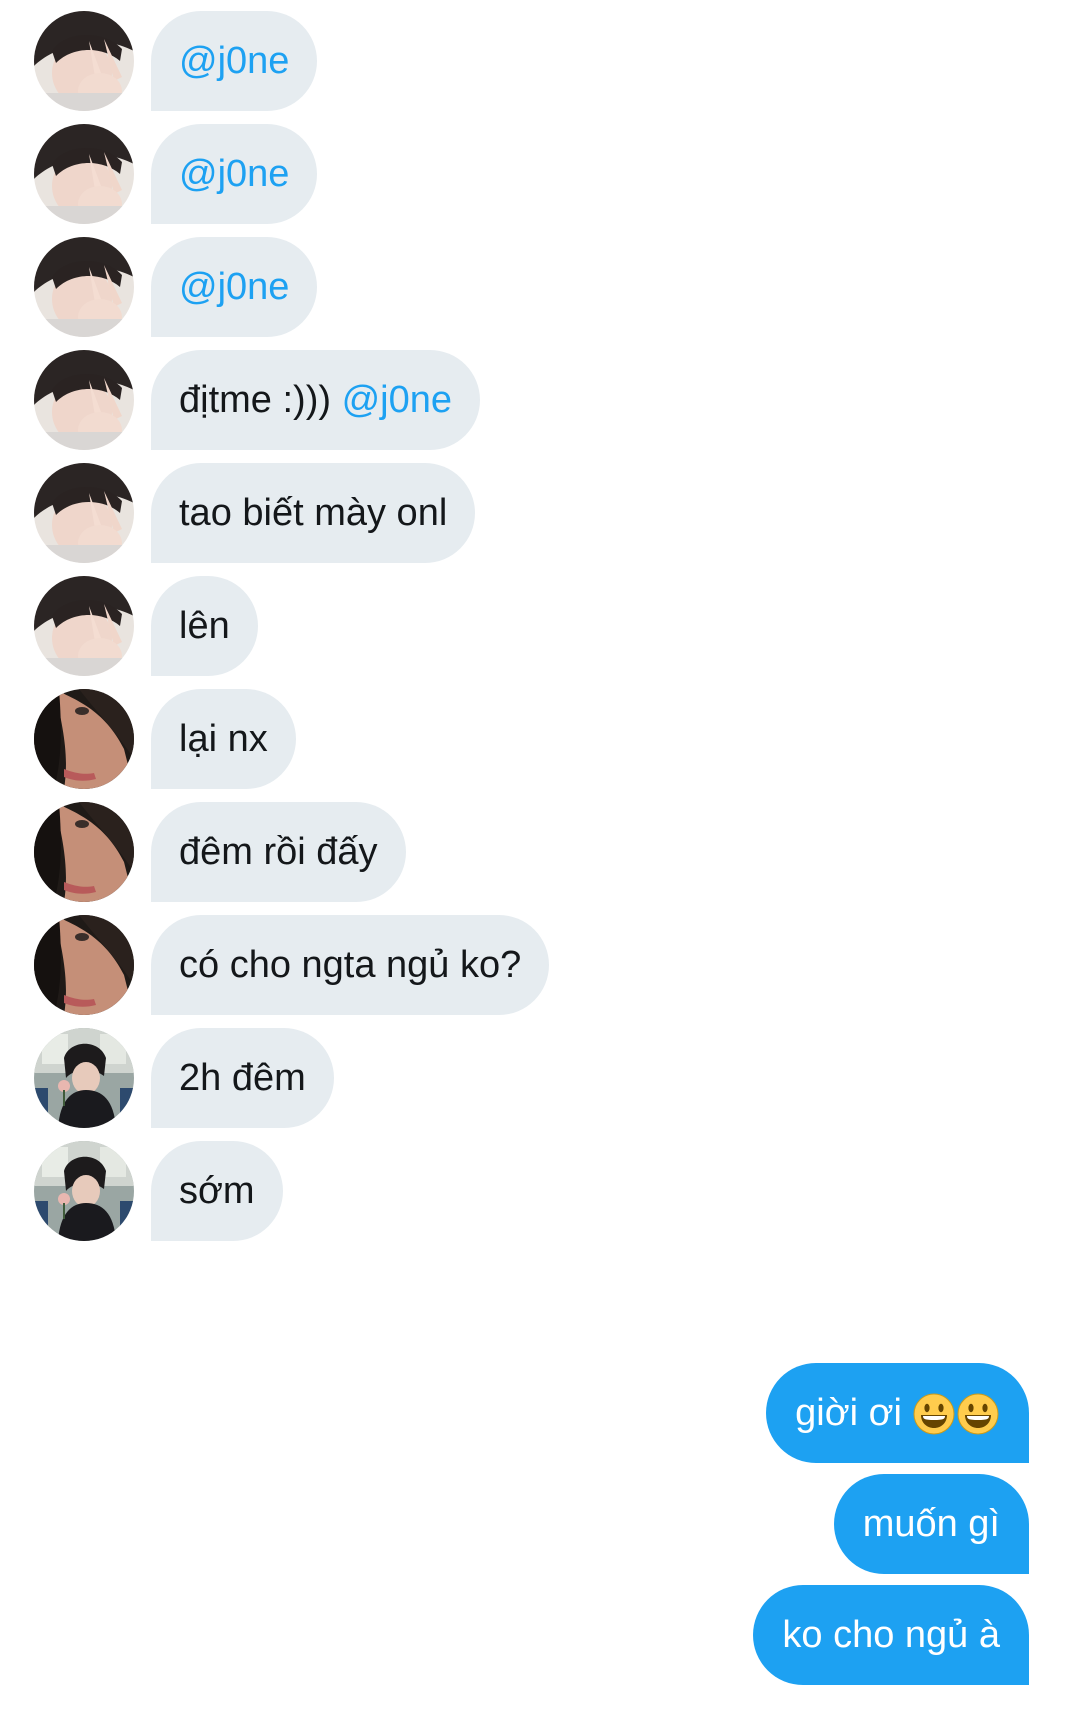 Image resolution: width=1080 pixels, height=1719 pixels. What do you see at coordinates (540, 400) in the screenshot?
I see `message-row-incoming: địtme :))) @j0ne` at bounding box center [540, 400].